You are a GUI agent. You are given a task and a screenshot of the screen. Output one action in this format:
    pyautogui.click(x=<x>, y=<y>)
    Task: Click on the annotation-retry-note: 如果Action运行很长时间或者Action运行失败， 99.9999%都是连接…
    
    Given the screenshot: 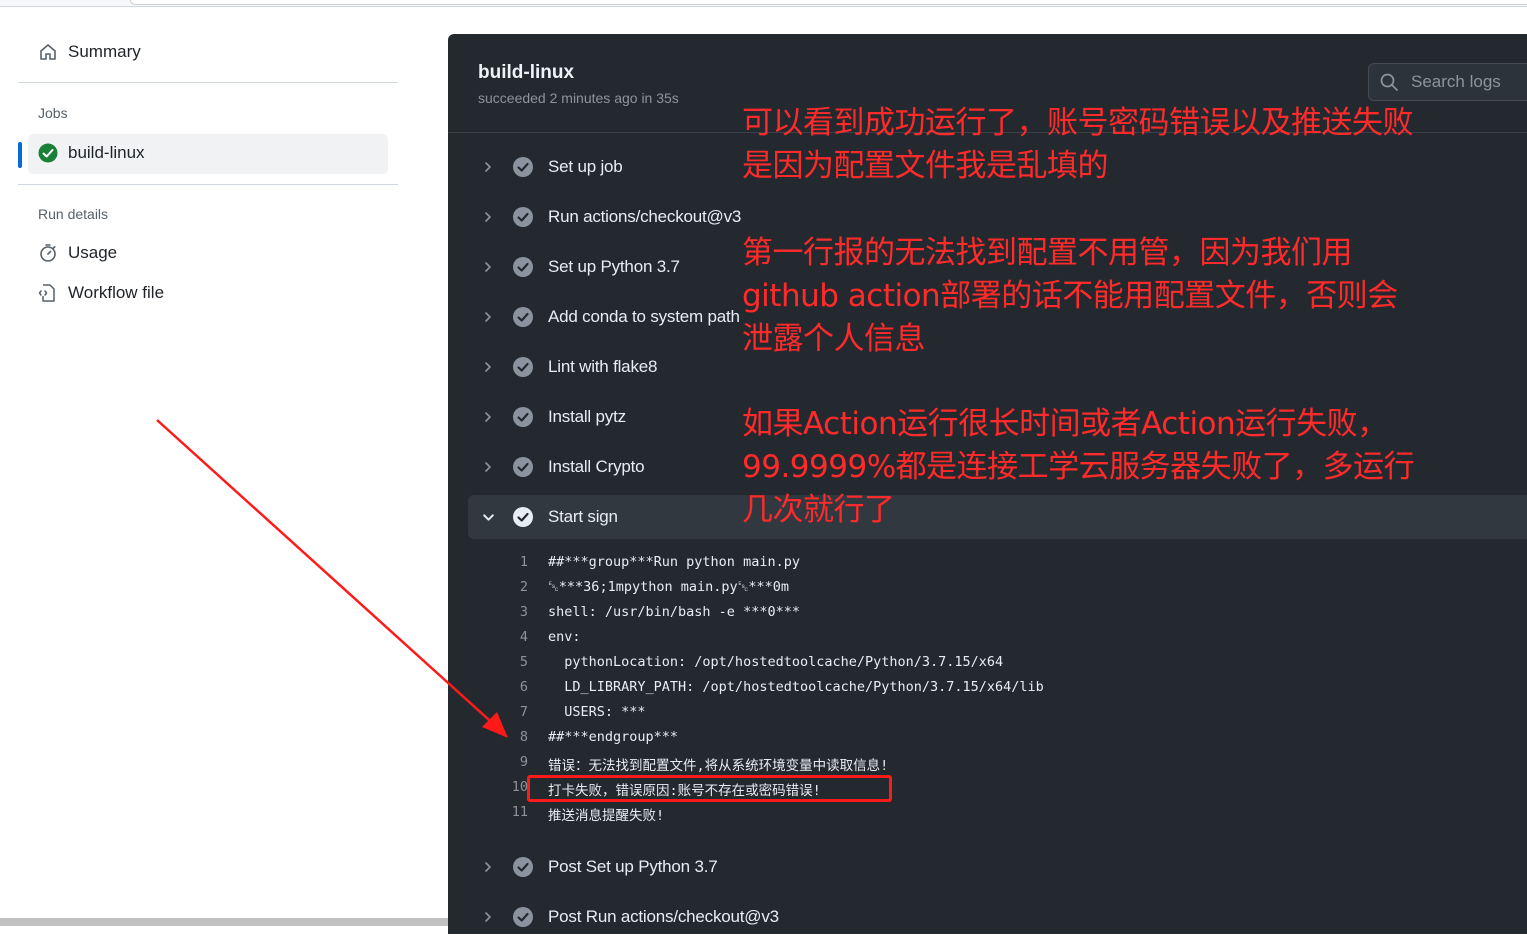 What is the action you would take?
    pyautogui.click(x=1078, y=467)
    